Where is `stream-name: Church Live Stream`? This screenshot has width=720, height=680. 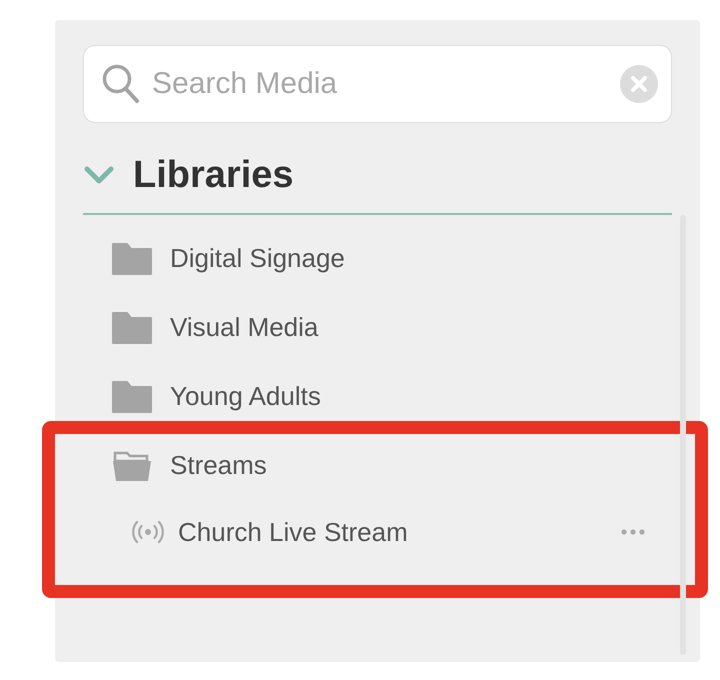
stream-name: Church Live Stream is located at coordinates (393, 532).